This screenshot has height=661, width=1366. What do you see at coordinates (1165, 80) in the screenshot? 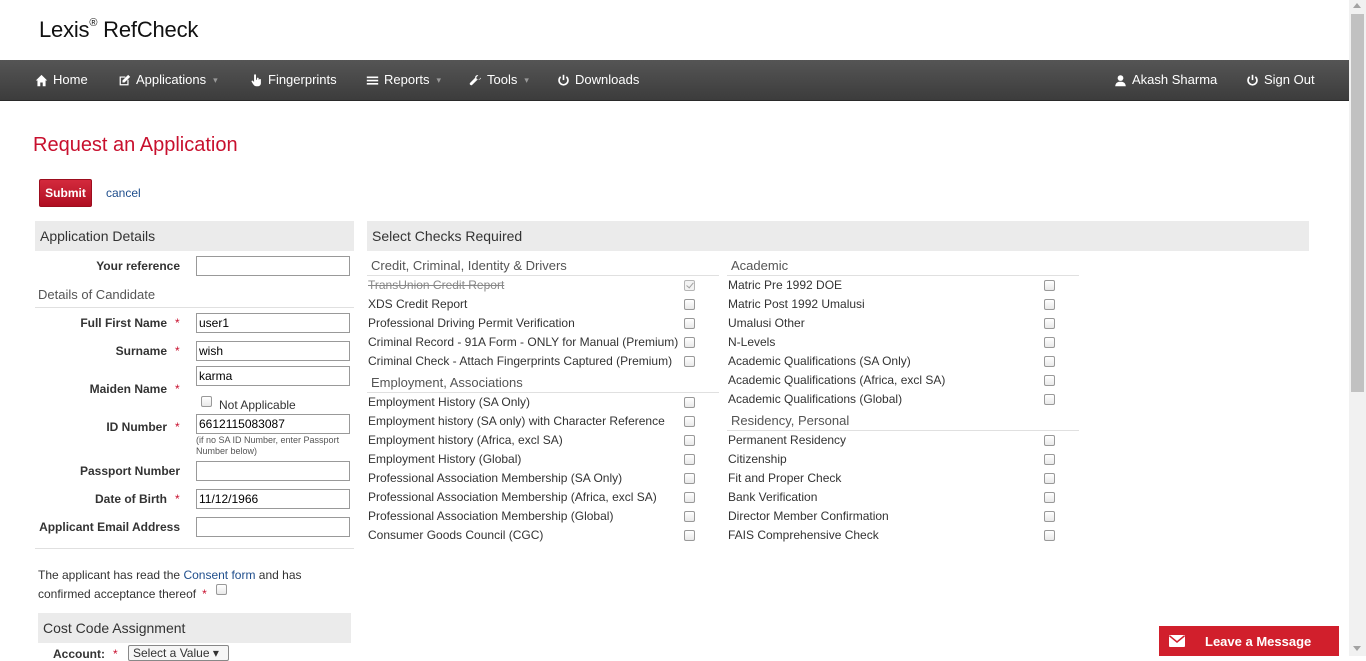
I see `nav-user: Akash Sharma` at bounding box center [1165, 80].